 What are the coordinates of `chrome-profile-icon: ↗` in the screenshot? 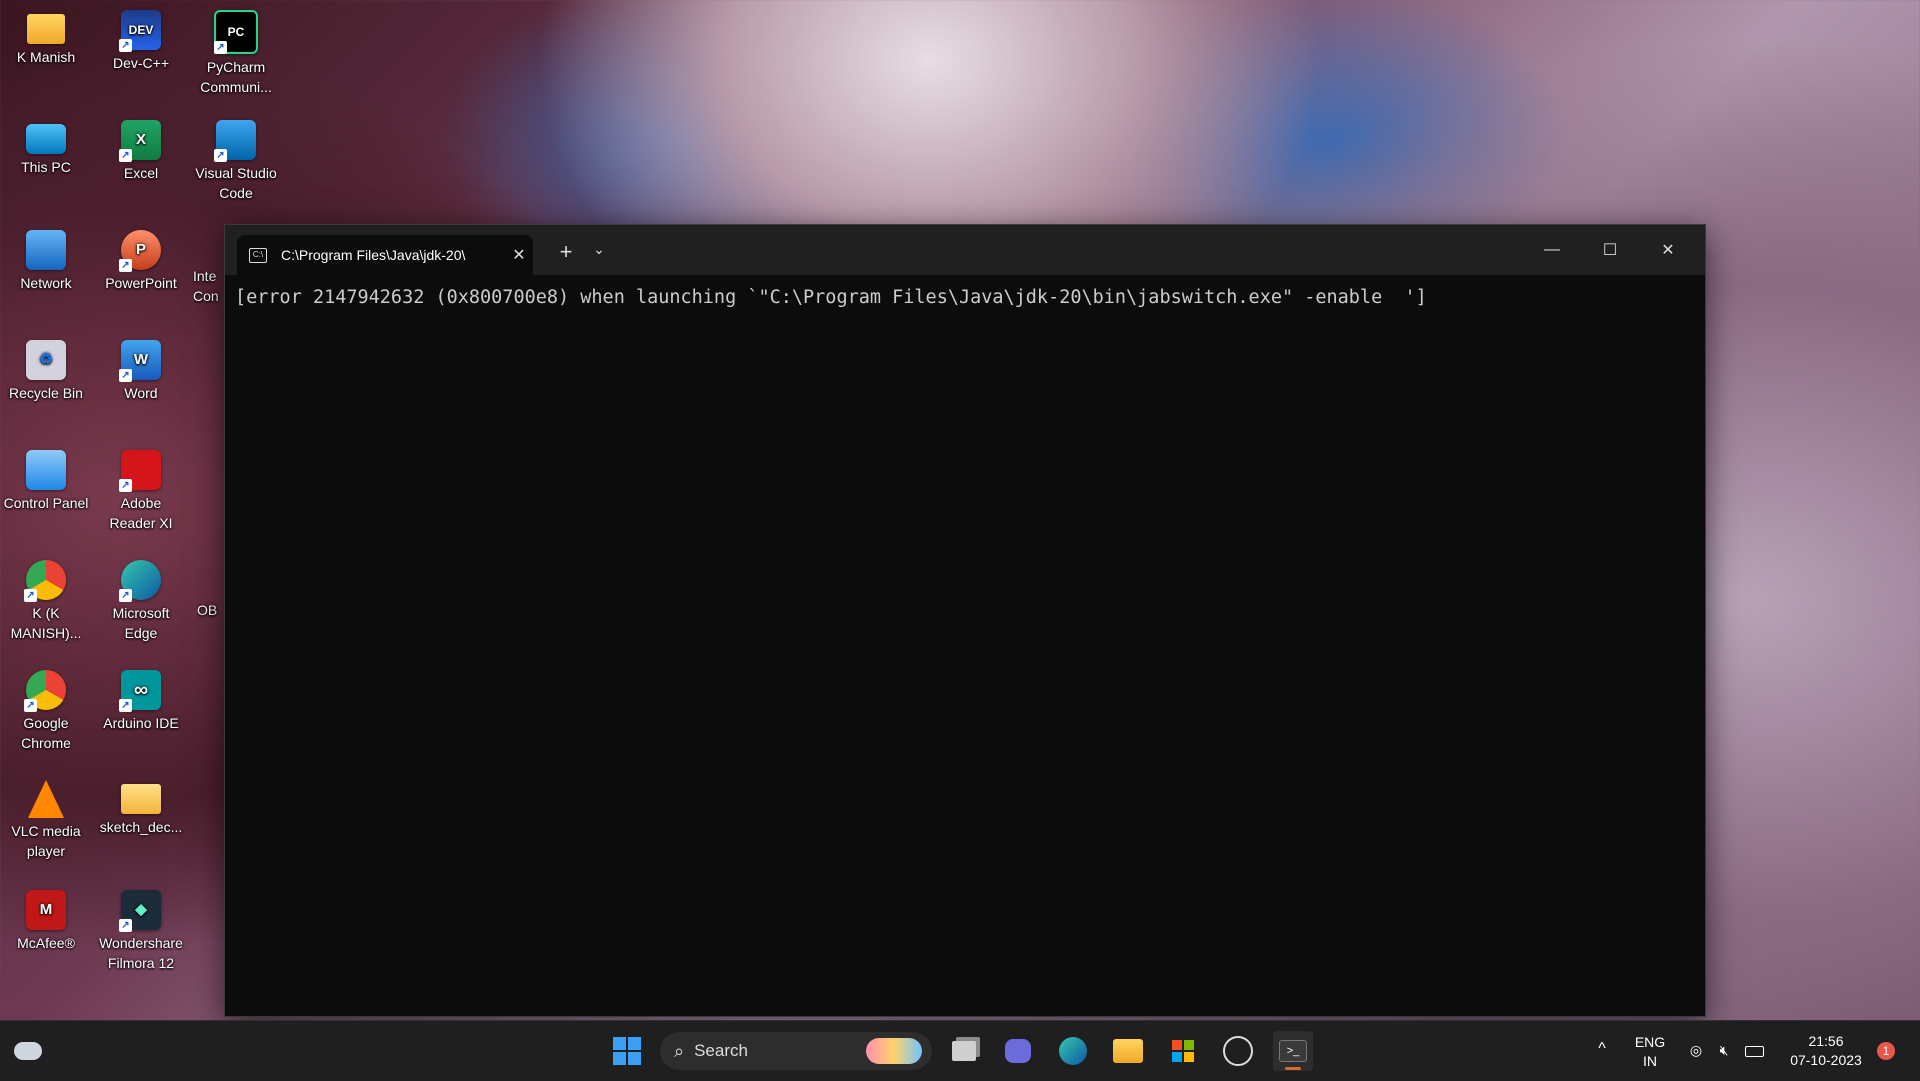 It's located at (45, 581).